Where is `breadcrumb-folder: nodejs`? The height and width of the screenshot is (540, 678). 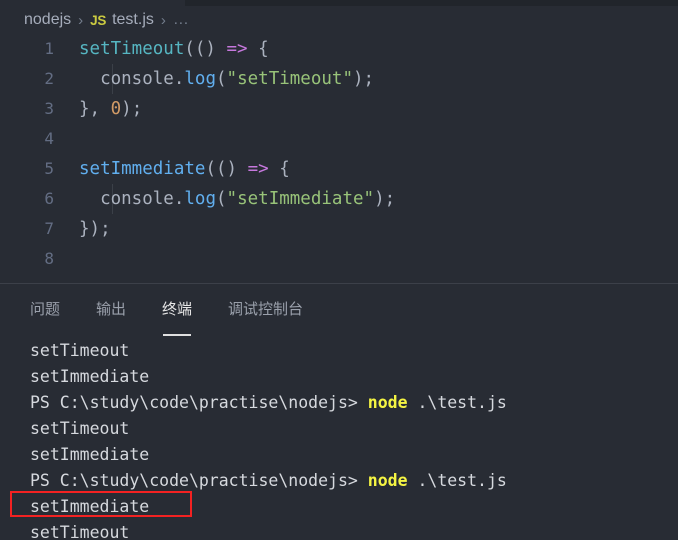 breadcrumb-folder: nodejs is located at coordinates (47, 20).